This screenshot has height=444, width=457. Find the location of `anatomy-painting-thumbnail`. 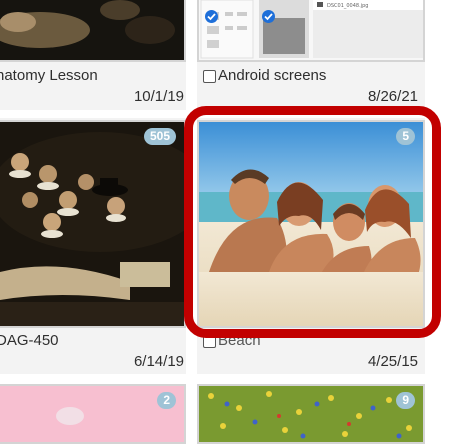

anatomy-painting-thumbnail is located at coordinates (92, 30).